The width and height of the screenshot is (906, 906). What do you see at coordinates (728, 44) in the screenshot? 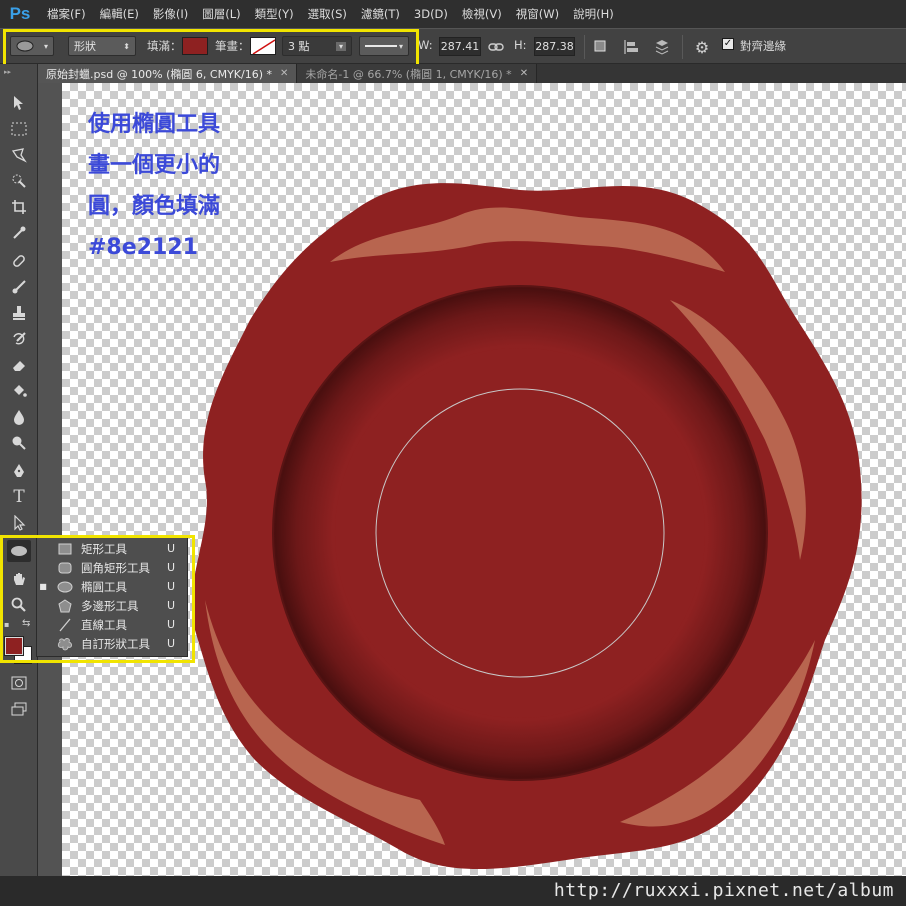
I see `align-edges-checkbox: ✓` at bounding box center [728, 44].